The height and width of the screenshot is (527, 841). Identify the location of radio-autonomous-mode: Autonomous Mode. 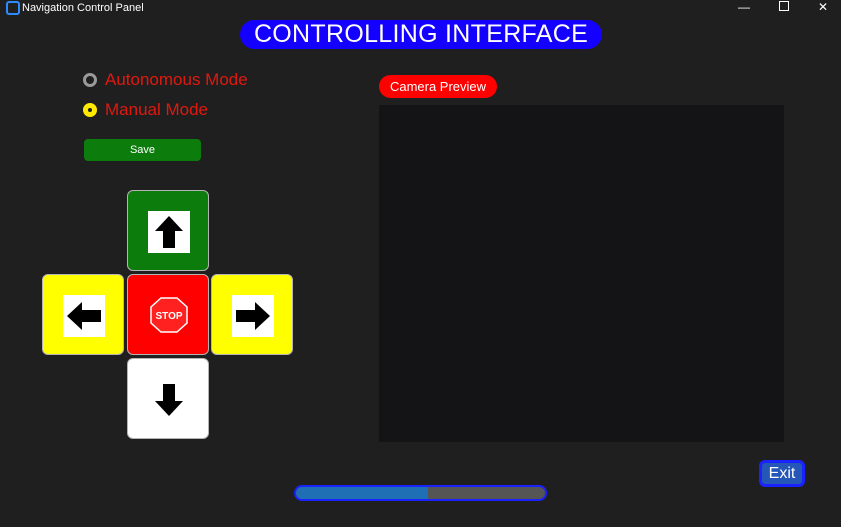
(165, 80).